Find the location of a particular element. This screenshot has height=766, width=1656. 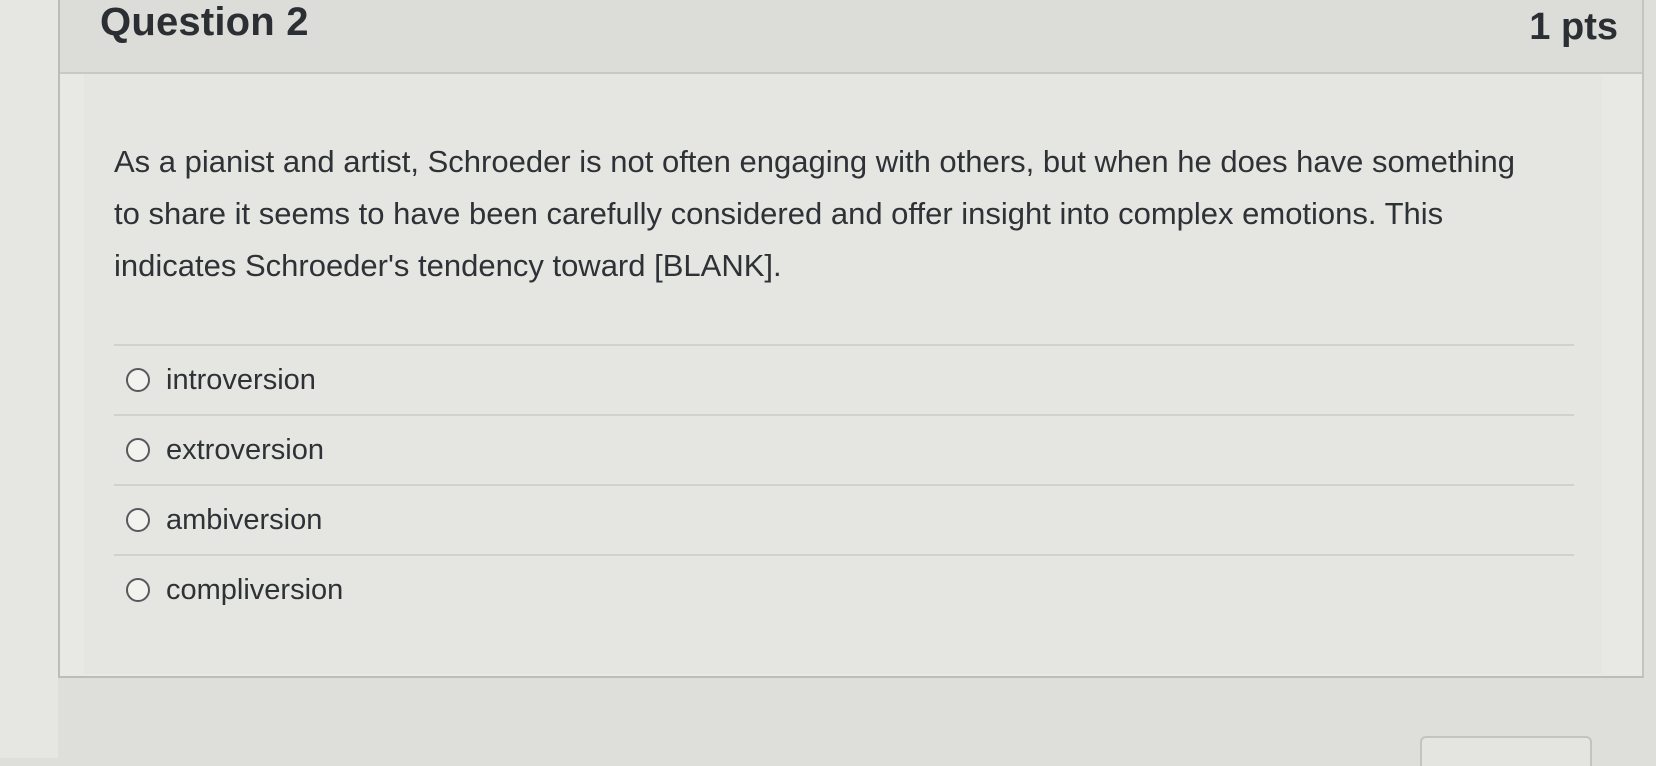

page-margin is located at coordinates (29, 379).